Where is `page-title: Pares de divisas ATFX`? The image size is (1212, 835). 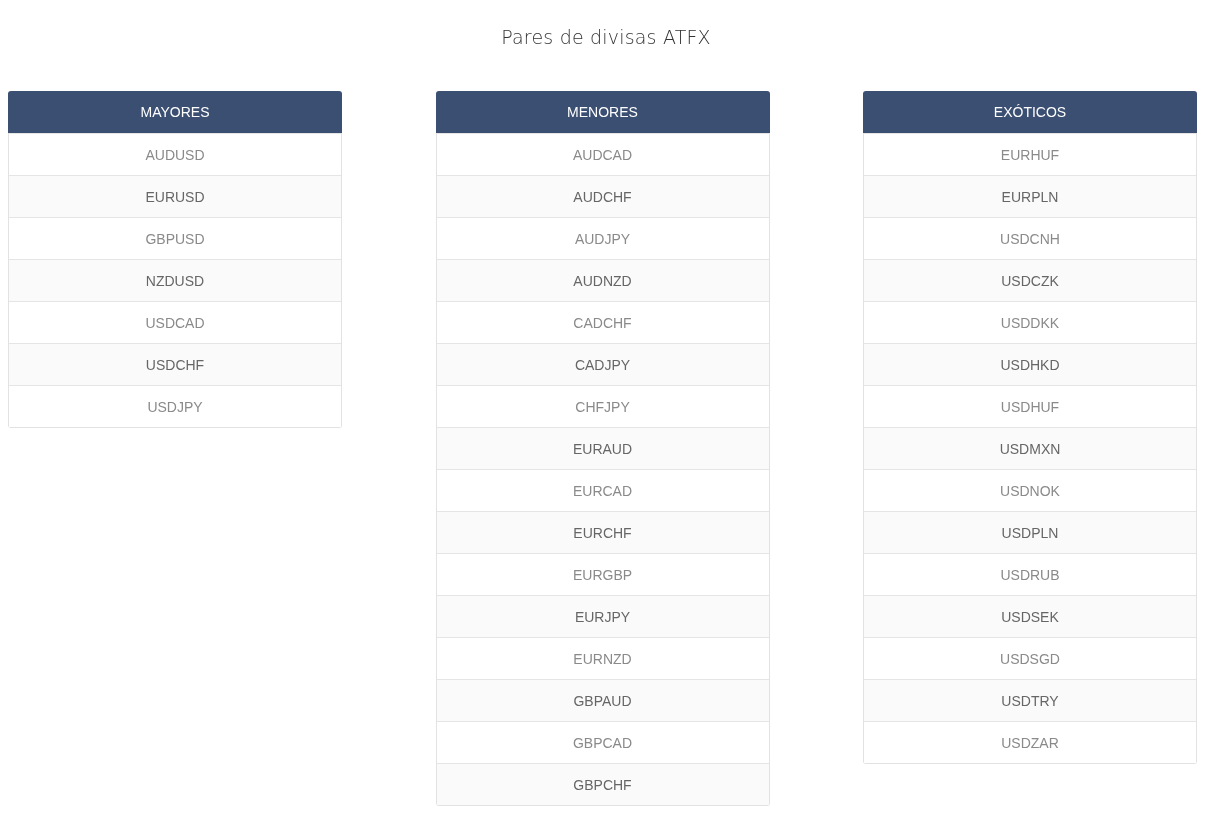
page-title: Pares de divisas ATFX is located at coordinates (606, 37).